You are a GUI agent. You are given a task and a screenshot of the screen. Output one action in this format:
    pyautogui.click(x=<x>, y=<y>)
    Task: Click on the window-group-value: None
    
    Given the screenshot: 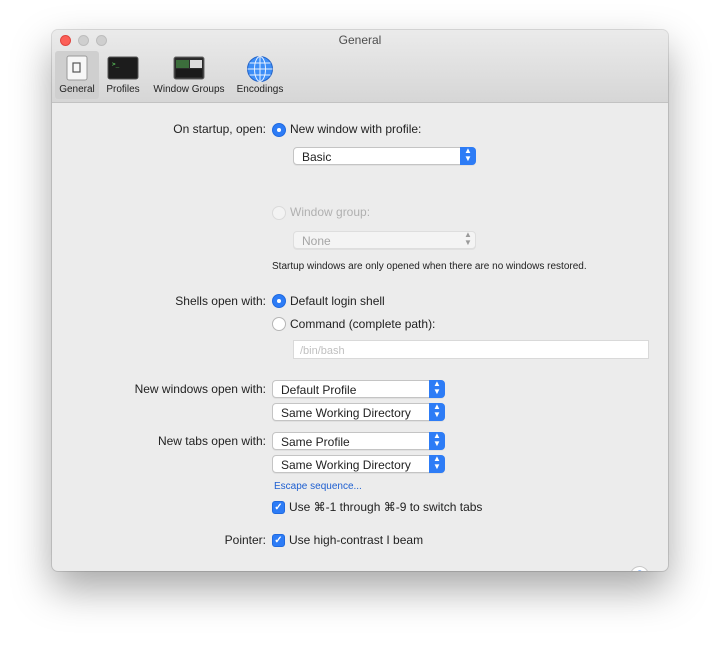 What is the action you would take?
    pyautogui.click(x=316, y=241)
    